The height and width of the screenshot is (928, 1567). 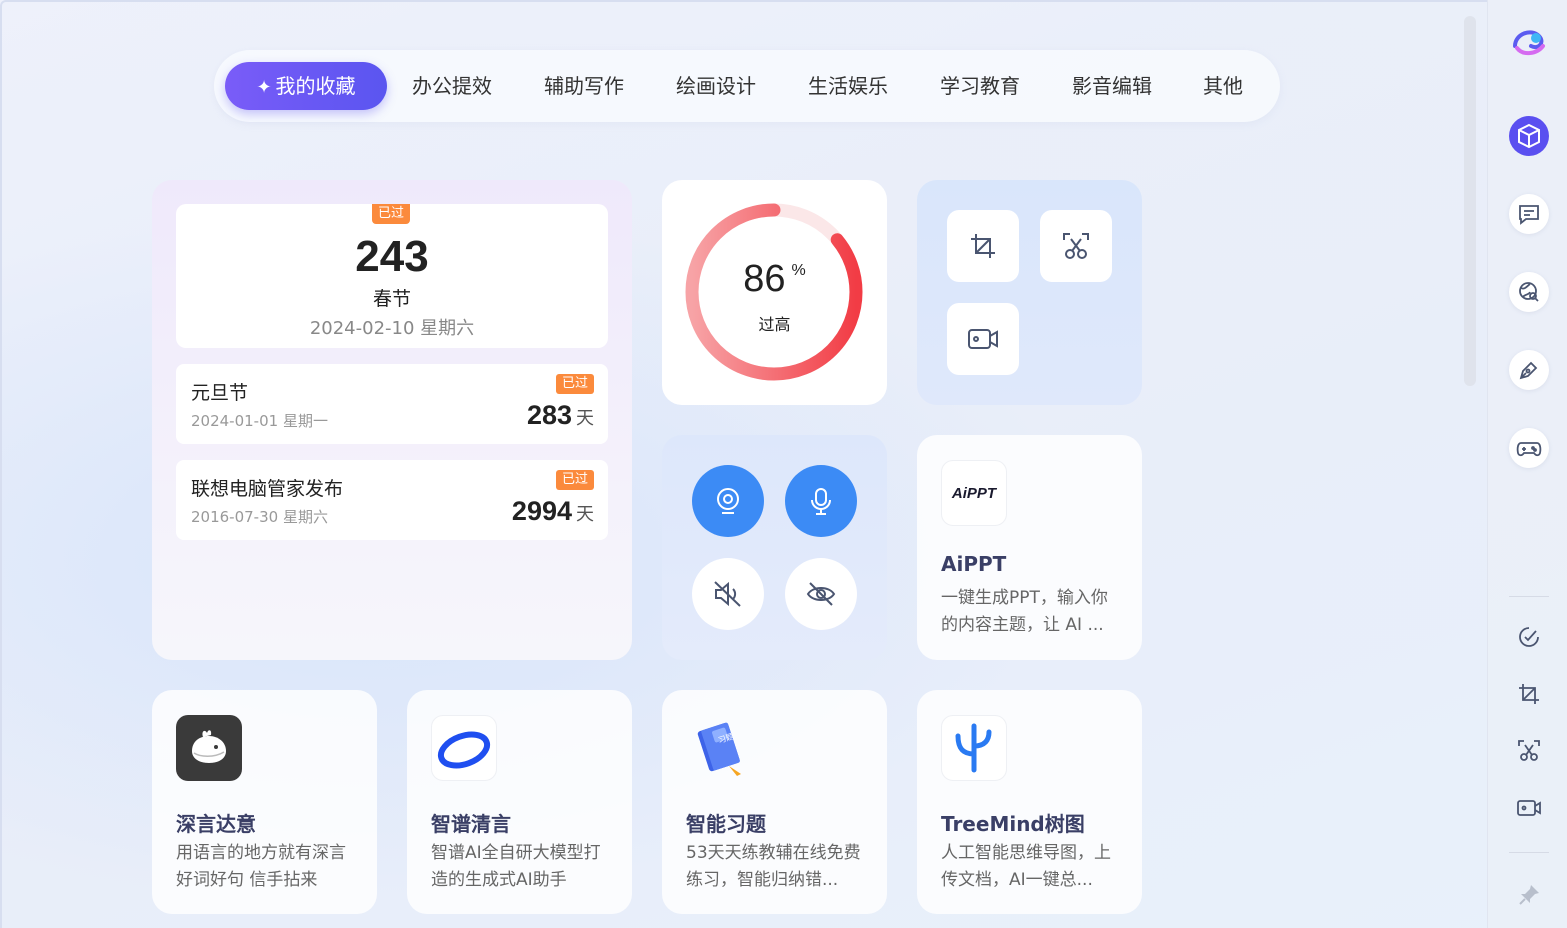 I want to click on system-usage-gauge: 86% 过高, so click(x=774, y=292).